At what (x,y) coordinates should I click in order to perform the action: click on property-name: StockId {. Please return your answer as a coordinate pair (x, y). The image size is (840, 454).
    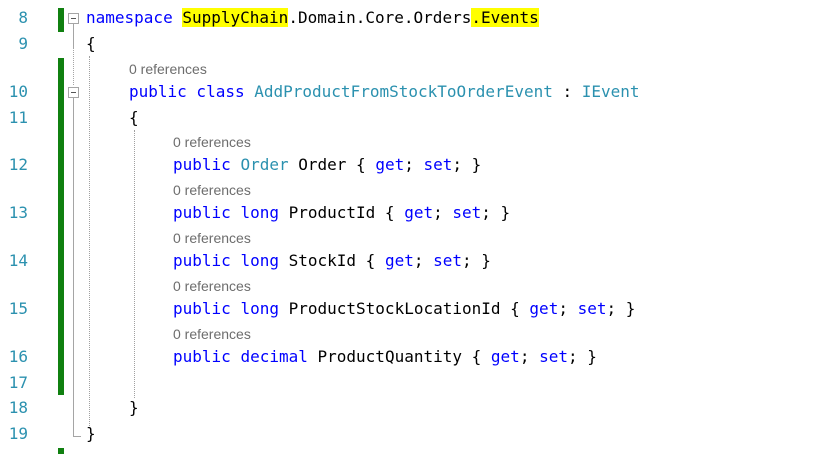
    Looking at the image, I should click on (331, 260).